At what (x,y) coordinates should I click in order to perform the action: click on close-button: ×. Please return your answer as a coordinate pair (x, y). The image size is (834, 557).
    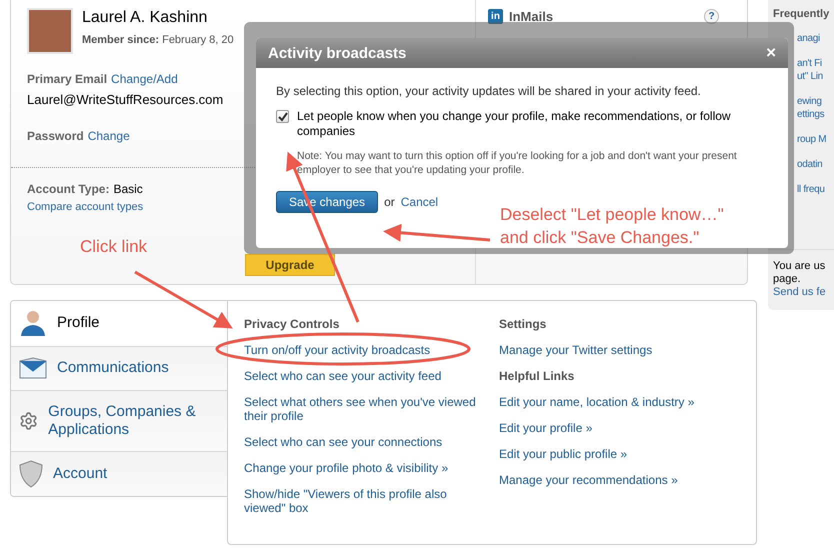
    Looking at the image, I should click on (771, 53).